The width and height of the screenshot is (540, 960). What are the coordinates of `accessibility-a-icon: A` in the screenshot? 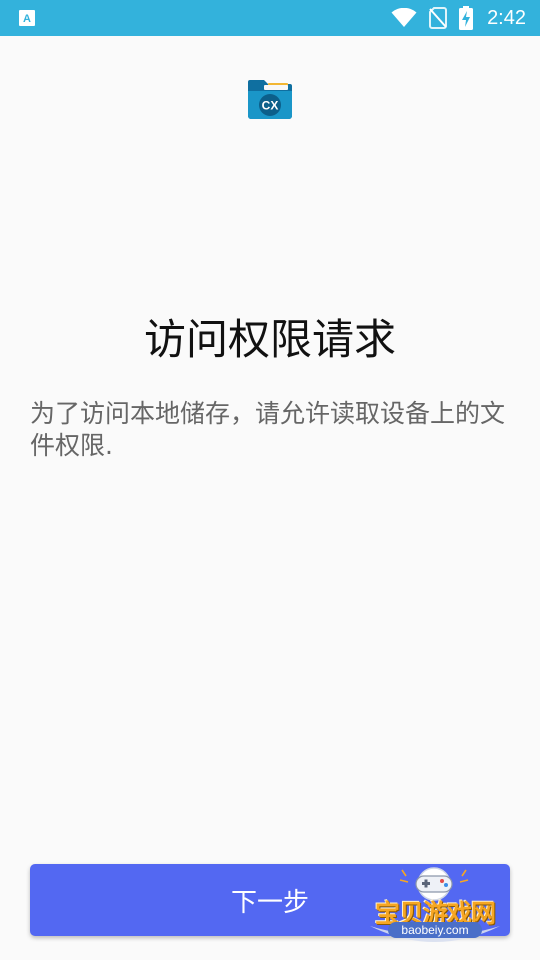 It's located at (27, 18).